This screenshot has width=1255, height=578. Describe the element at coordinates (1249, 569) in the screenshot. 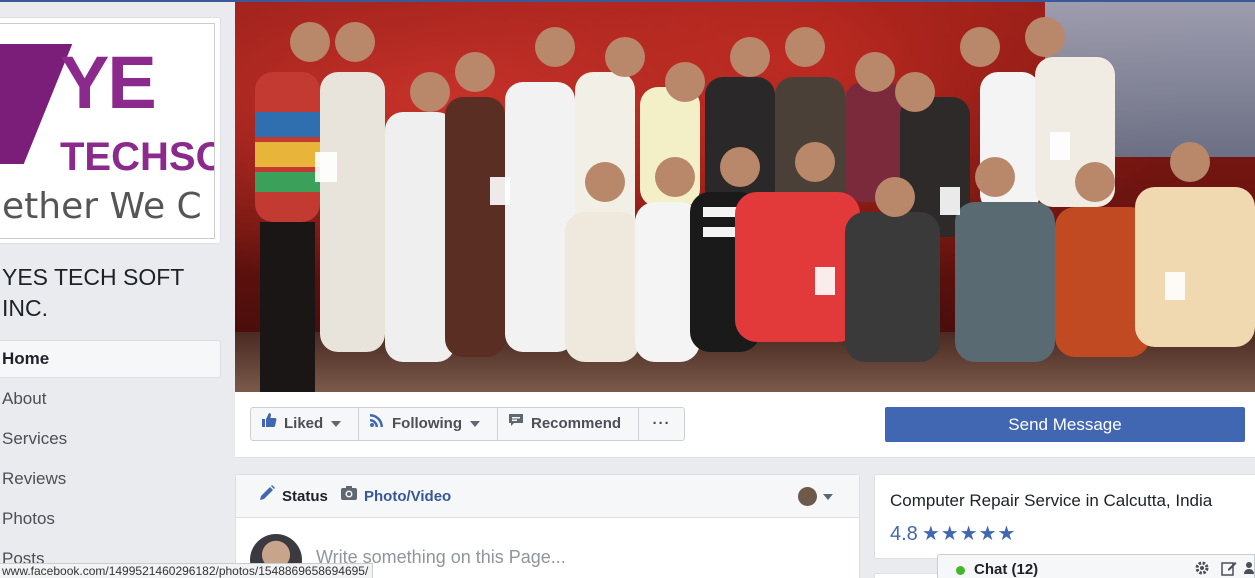

I see `people-icon` at that location.